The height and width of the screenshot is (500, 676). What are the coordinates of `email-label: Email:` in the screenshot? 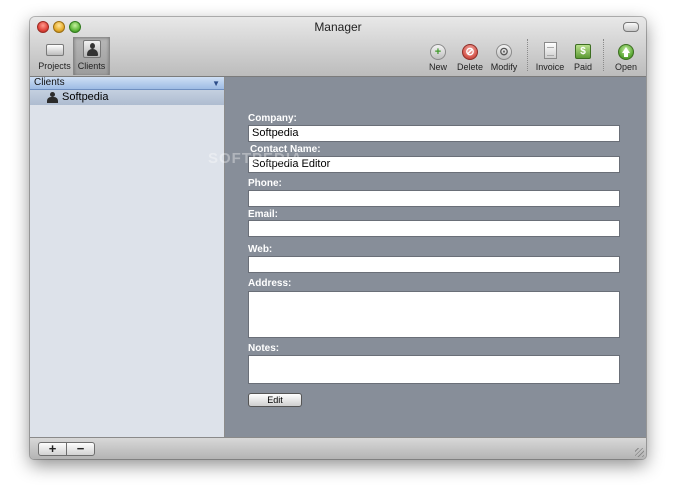 It's located at (263, 214).